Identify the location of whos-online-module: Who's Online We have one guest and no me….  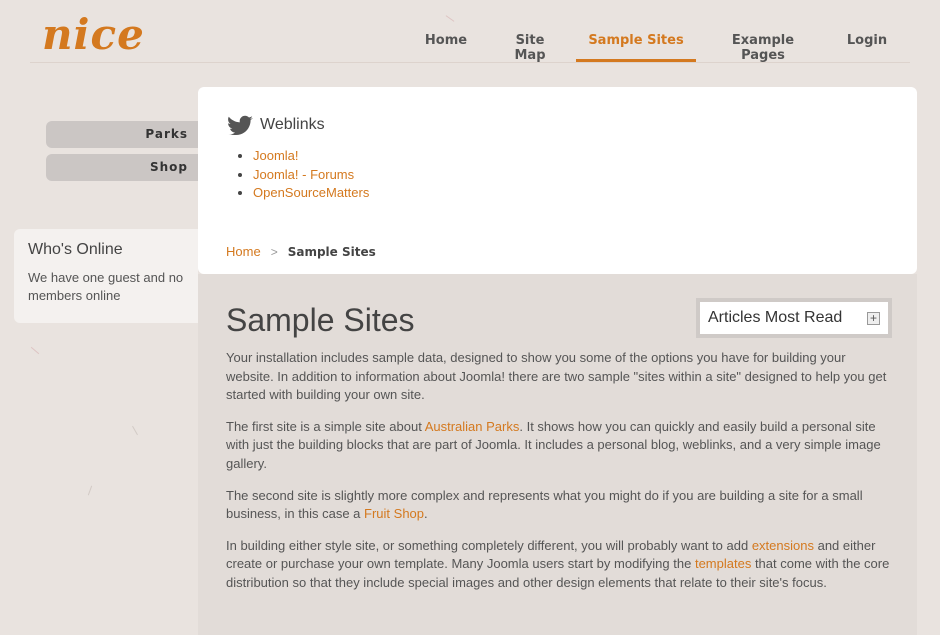
(106, 276).